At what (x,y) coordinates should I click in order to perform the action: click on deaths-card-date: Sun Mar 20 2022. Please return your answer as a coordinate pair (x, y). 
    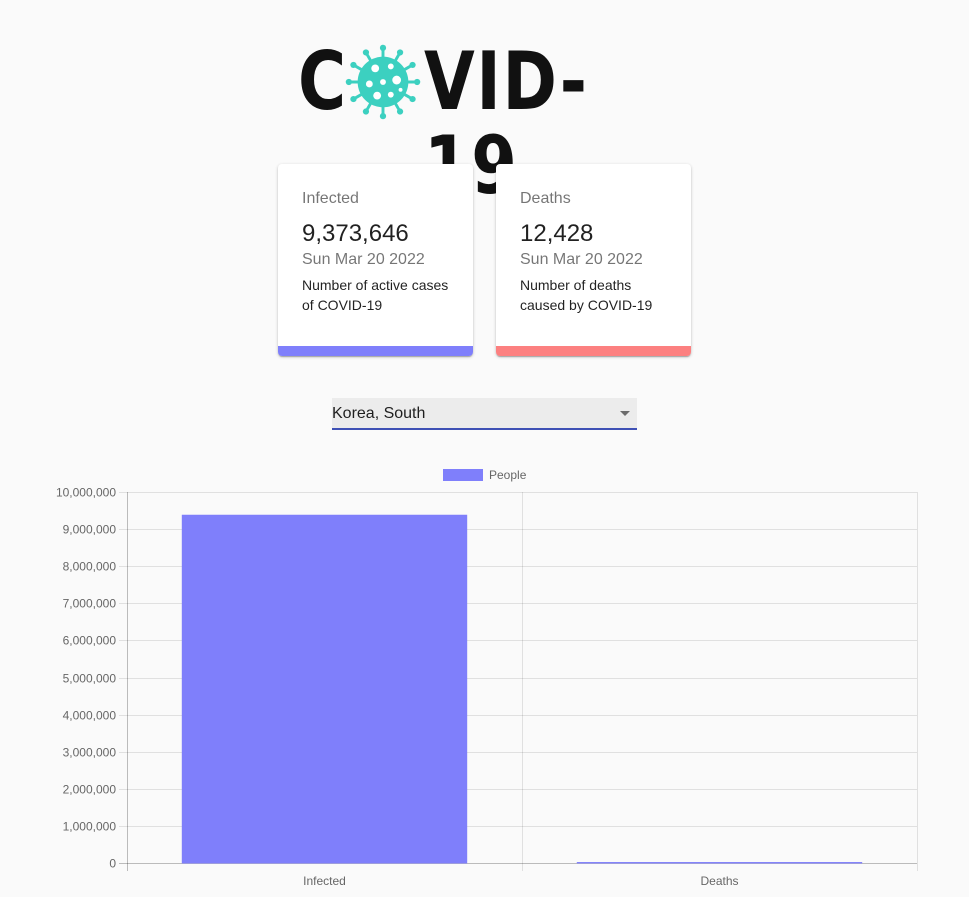
    Looking at the image, I should click on (581, 259).